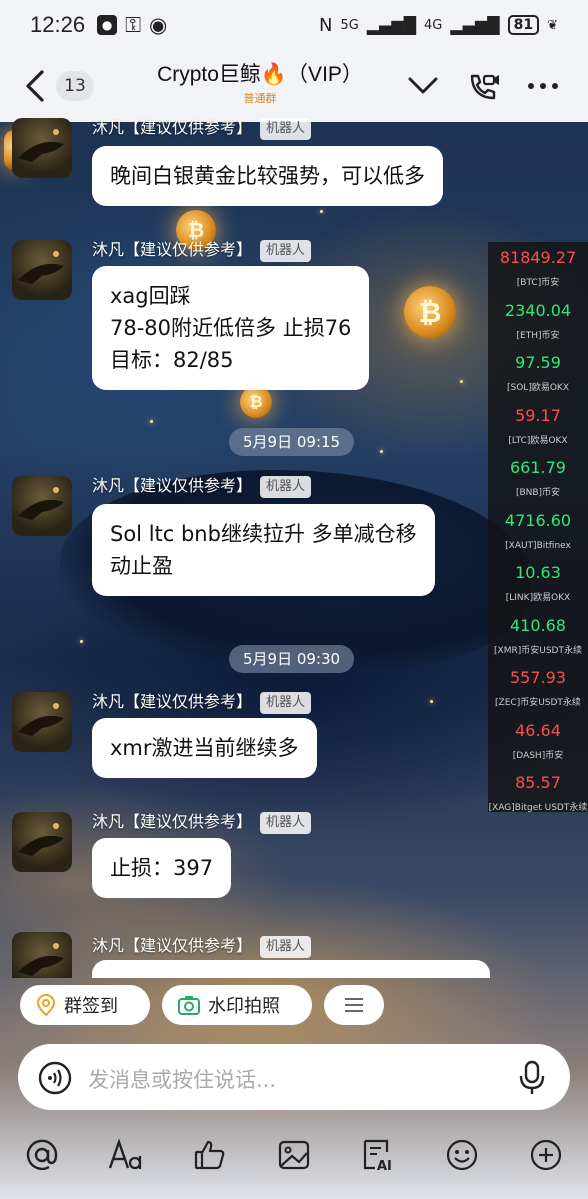  I want to click on emoji-button, so click(462, 1155).